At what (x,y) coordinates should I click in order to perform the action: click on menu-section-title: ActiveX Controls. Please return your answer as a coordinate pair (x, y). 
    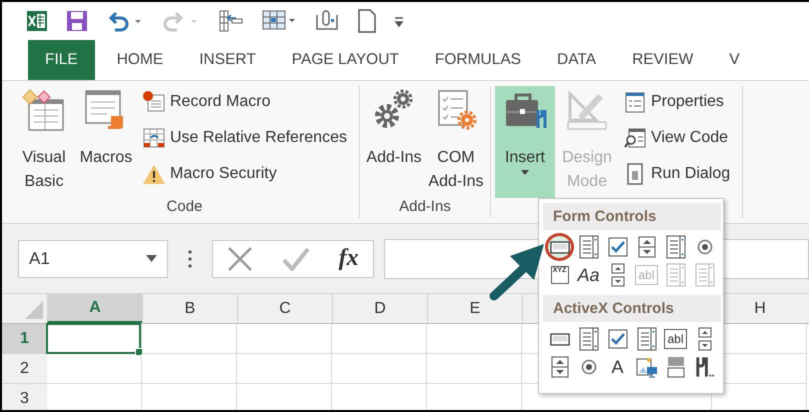
    Looking at the image, I should click on (632, 308).